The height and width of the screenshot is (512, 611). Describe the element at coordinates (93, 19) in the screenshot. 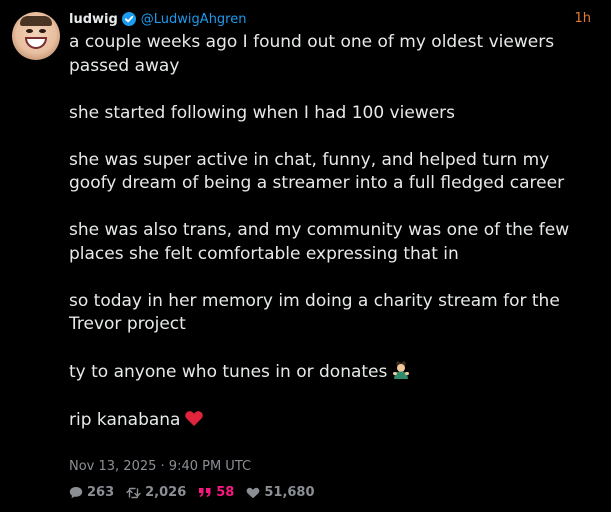

I see `author-name: ludwig` at that location.